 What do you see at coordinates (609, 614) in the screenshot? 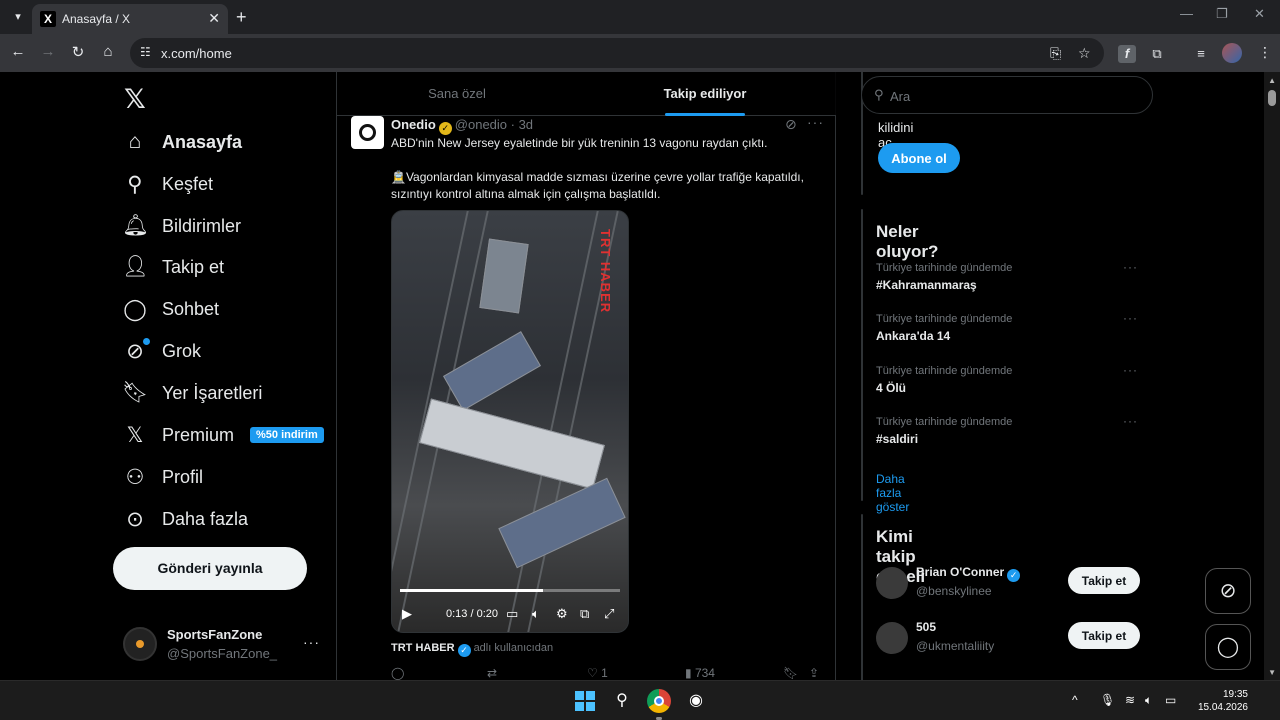
I see `fullscreen-icon: ⤢` at bounding box center [609, 614].